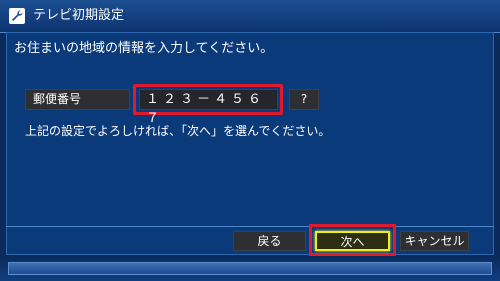  I want to click on footer-bar, so click(250, 268).